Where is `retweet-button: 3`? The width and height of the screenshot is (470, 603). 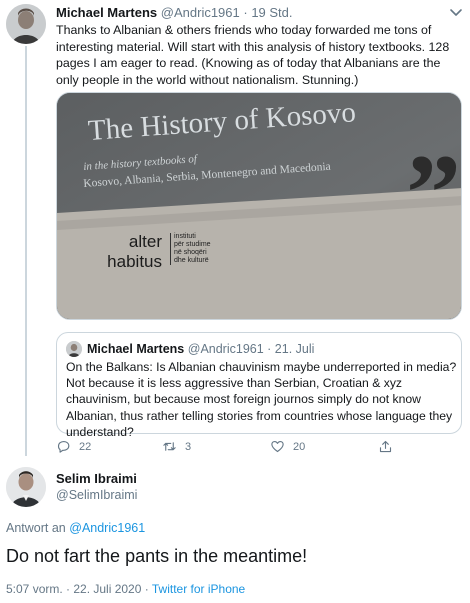
retweet-button: 3 is located at coordinates (176, 446).